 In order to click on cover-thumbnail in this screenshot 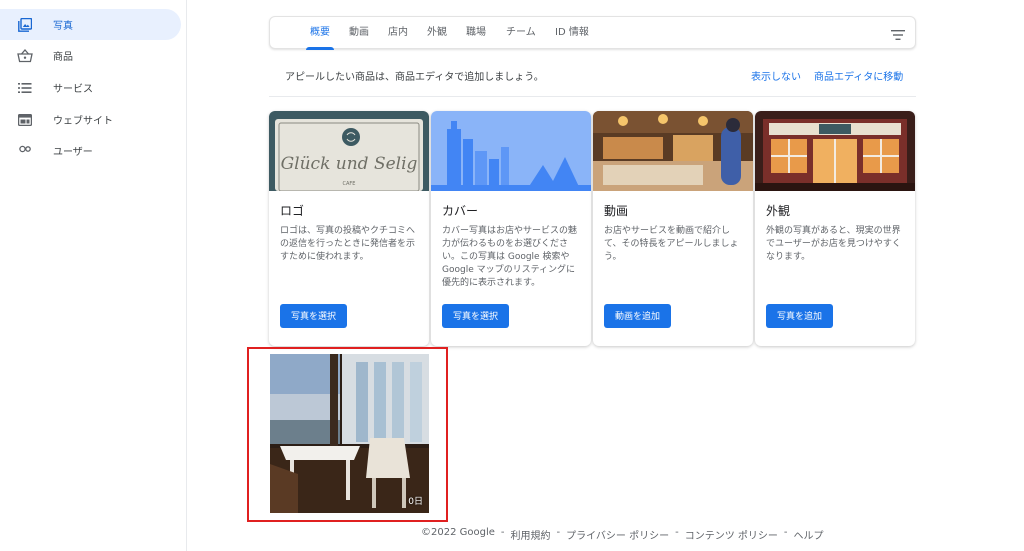, I will do `click(511, 151)`.